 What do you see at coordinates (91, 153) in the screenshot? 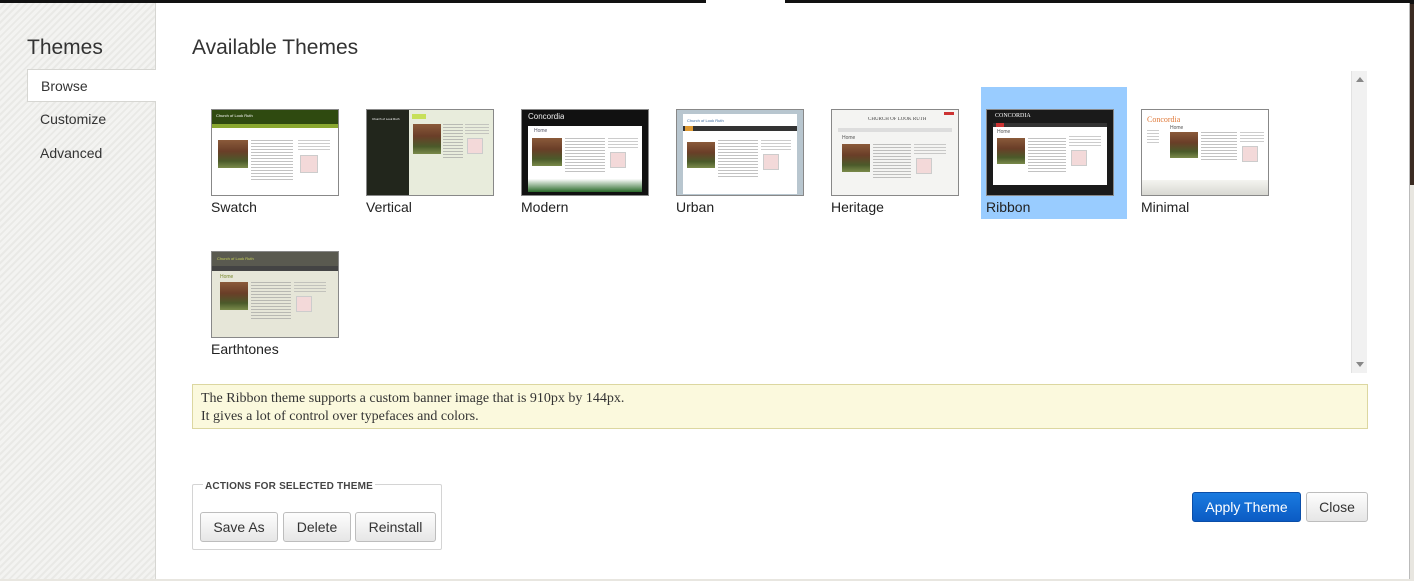
I see `sidebar-item-advanced: Advanced` at bounding box center [91, 153].